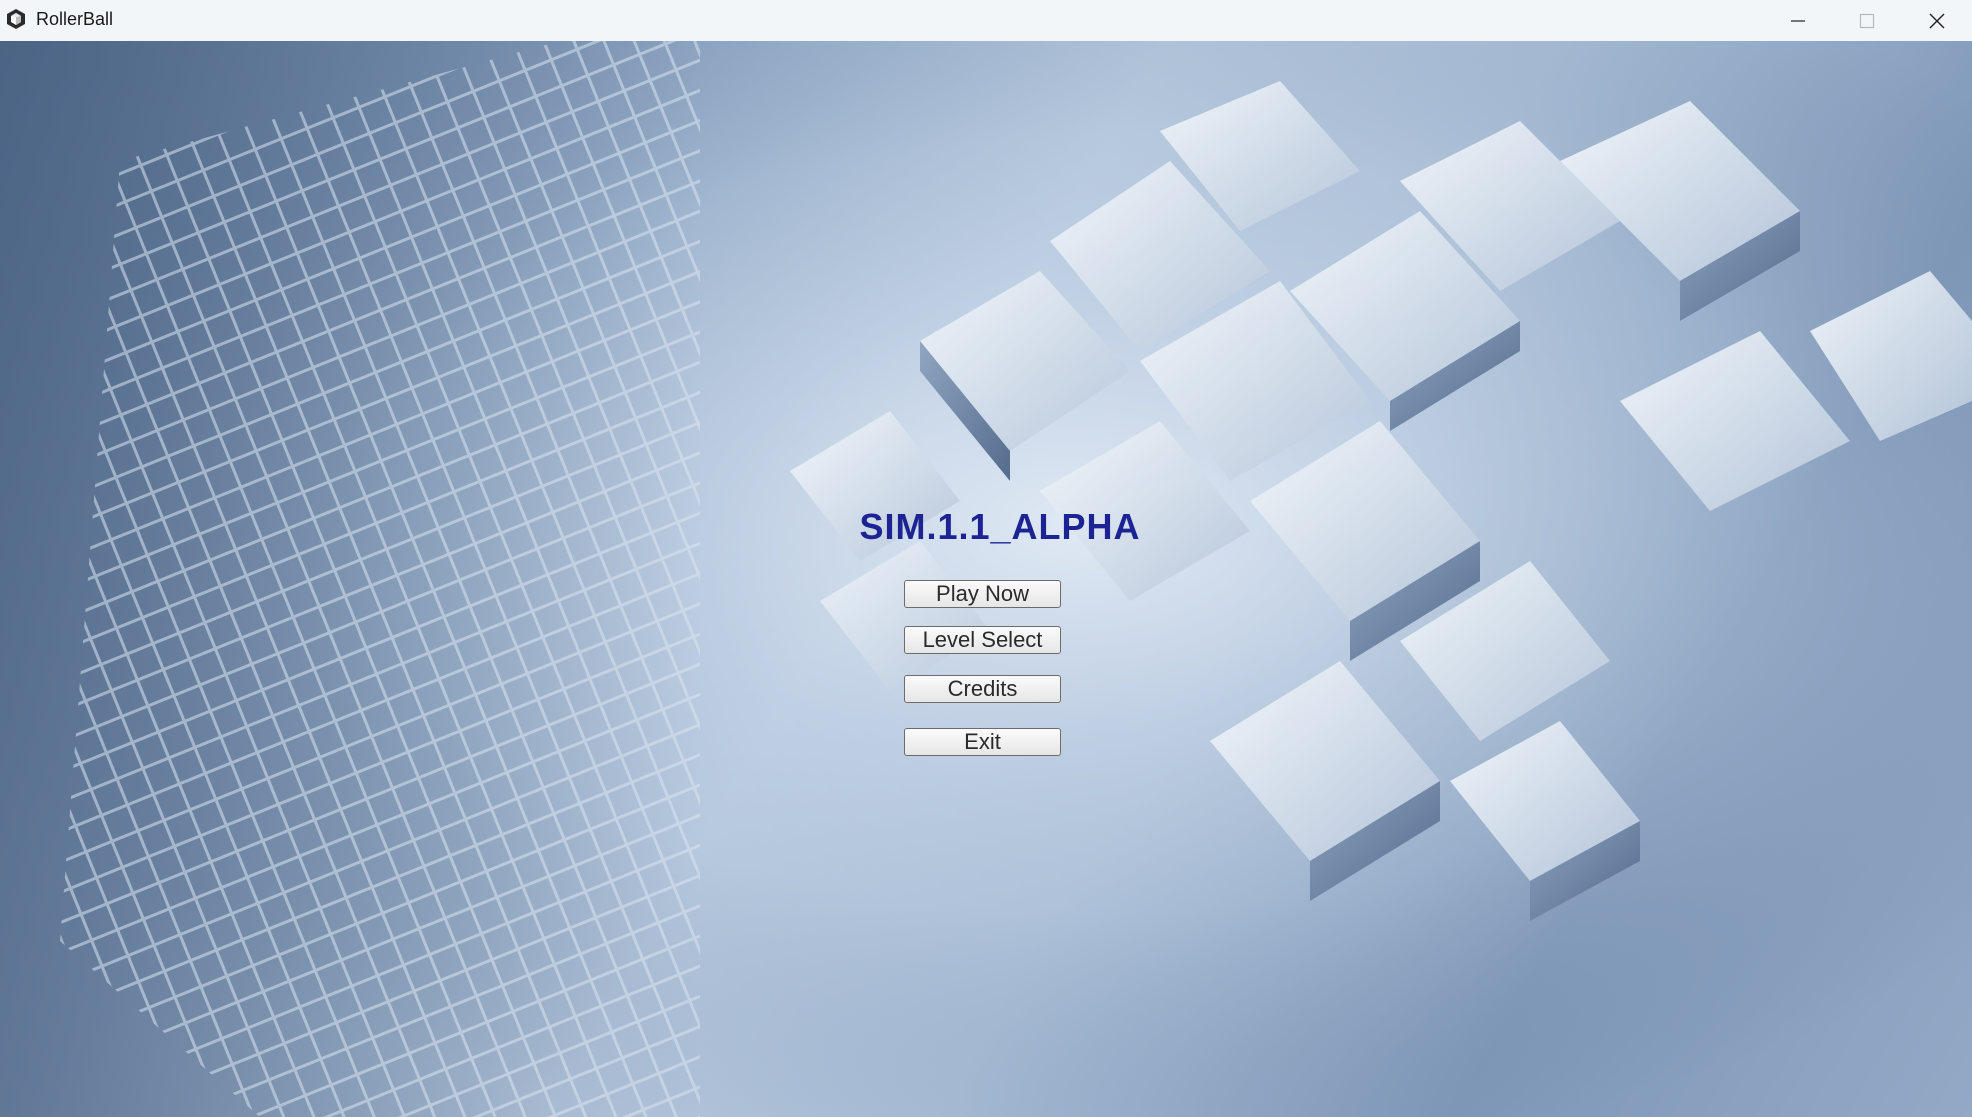  What do you see at coordinates (75, 19) in the screenshot?
I see `window-title: RollerBall` at bounding box center [75, 19].